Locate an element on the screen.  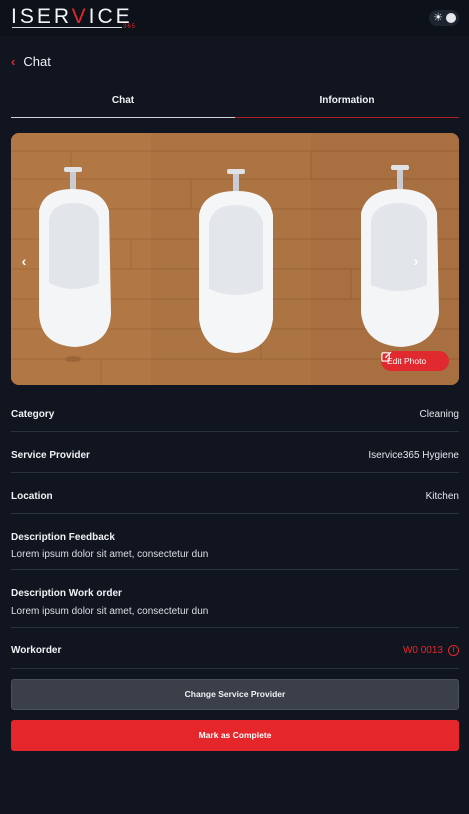
category-label: Category is located at coordinates (33, 414).